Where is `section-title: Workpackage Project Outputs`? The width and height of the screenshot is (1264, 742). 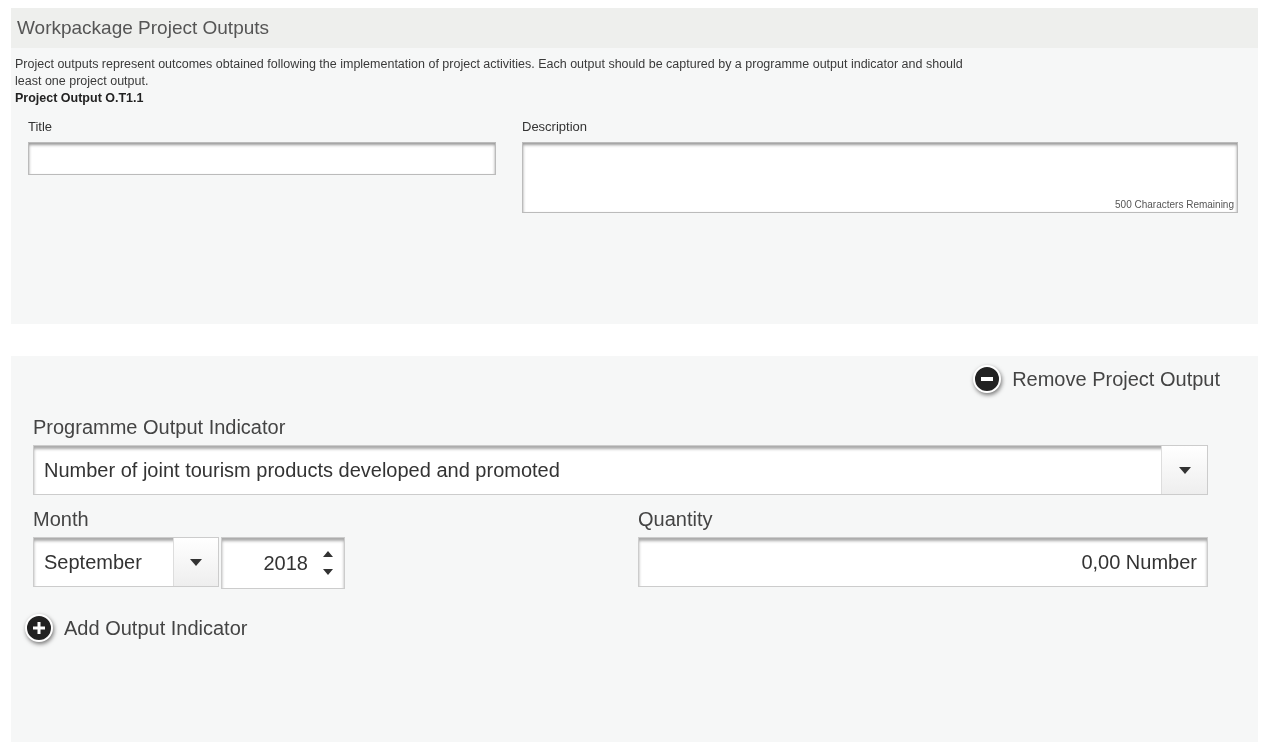 section-title: Workpackage Project Outputs is located at coordinates (143, 28).